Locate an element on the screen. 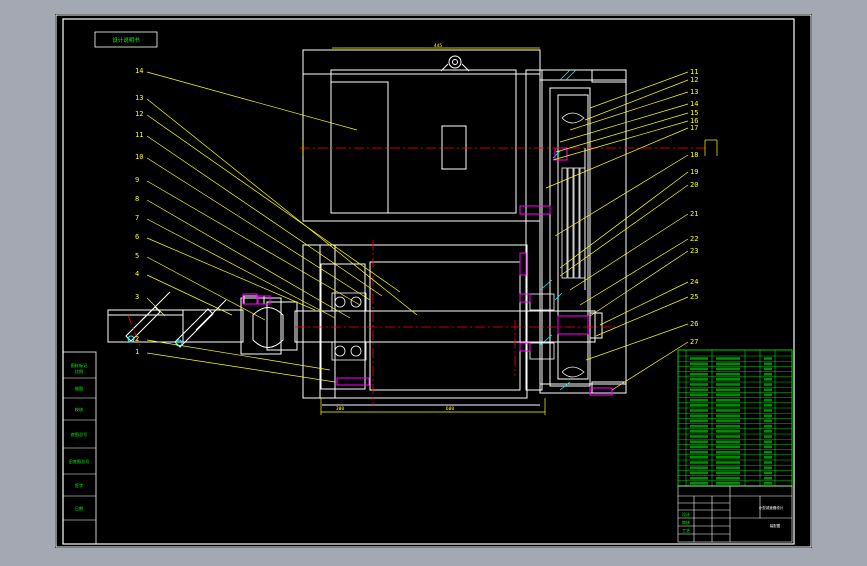 The width and height of the screenshot is (867, 566). callout-right-15: 15 is located at coordinates (694, 113).